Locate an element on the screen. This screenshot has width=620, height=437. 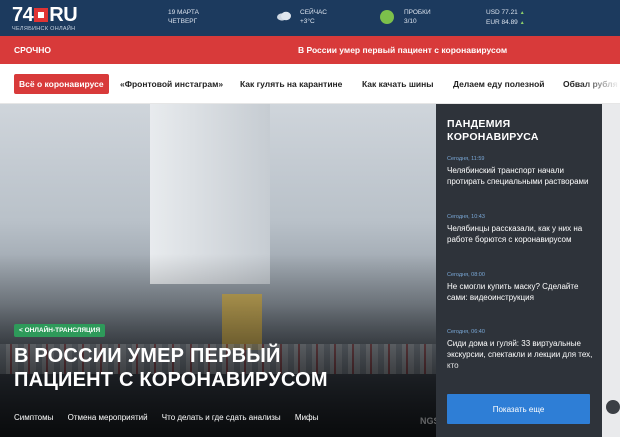
traffic-label: ПРОБКИ is located at coordinates (417, 12).